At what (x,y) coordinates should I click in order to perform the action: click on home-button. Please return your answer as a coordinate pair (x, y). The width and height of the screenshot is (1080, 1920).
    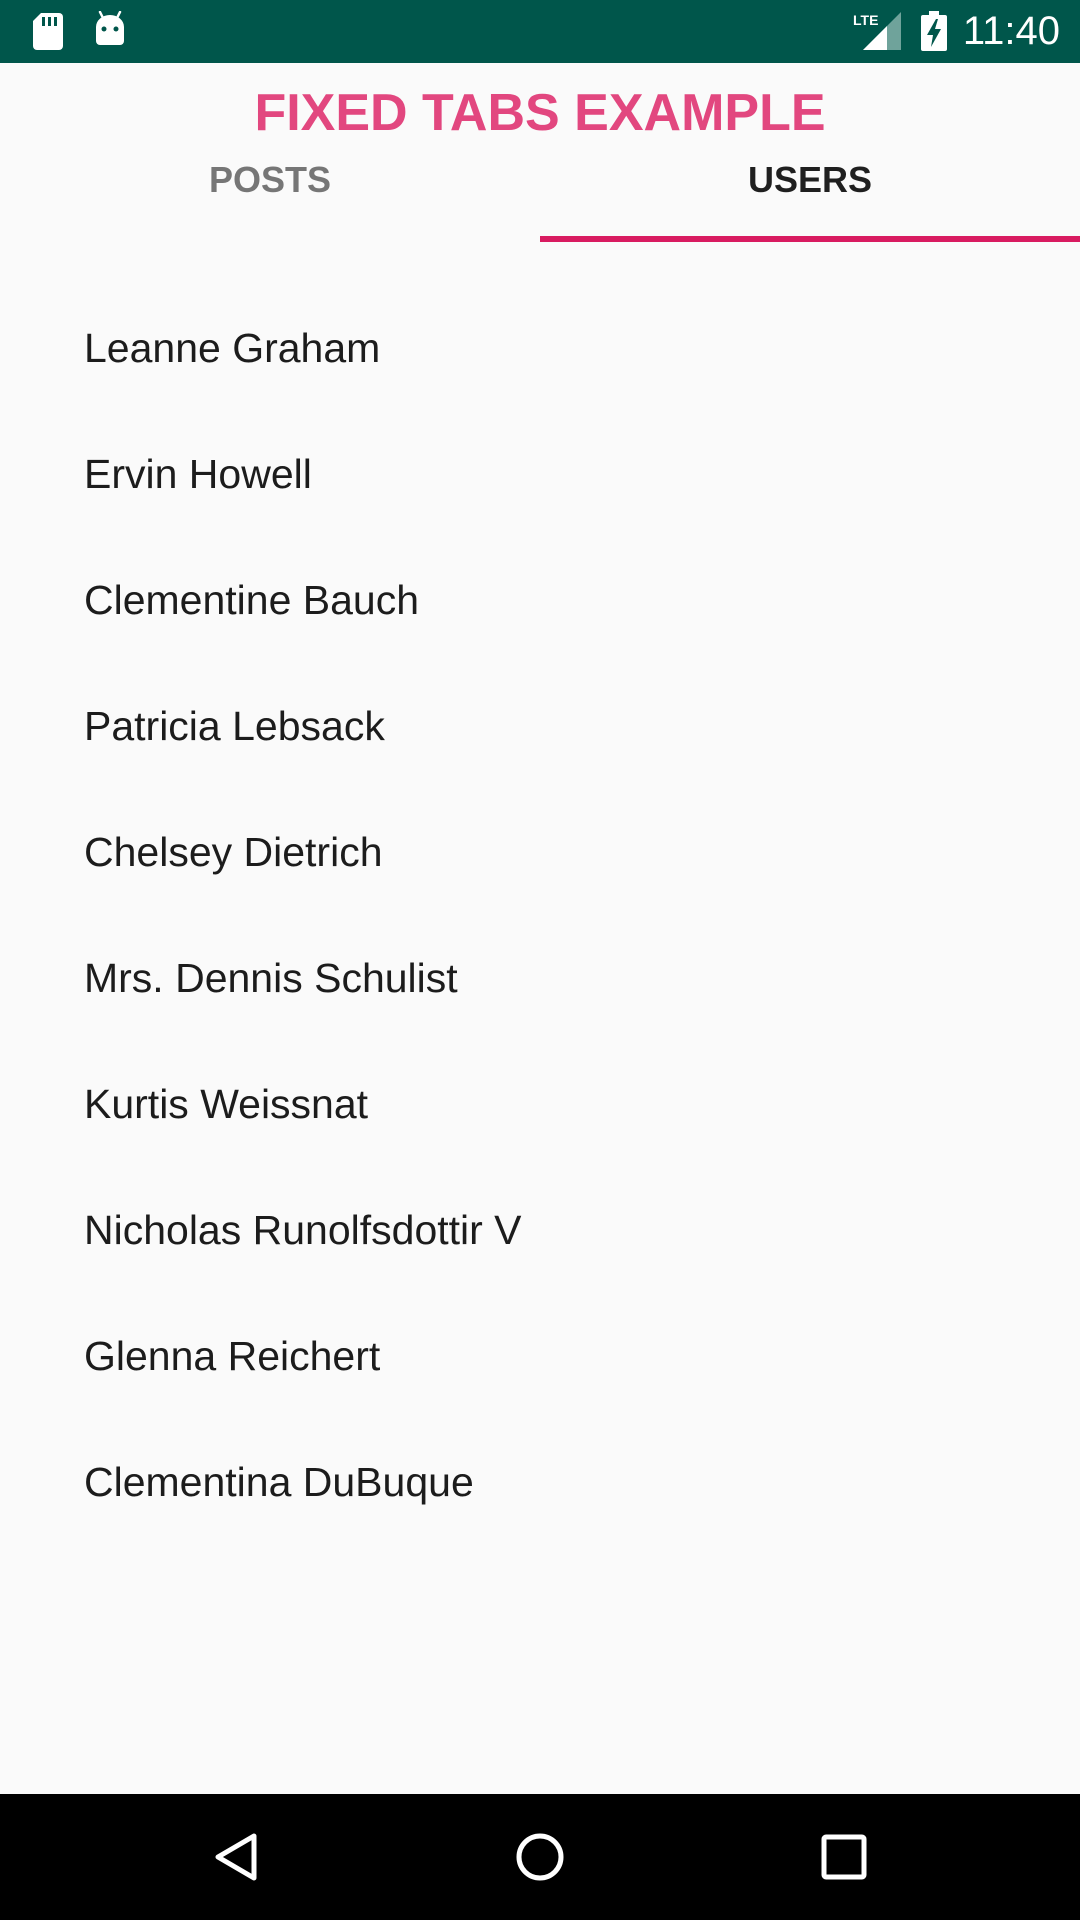
    Looking at the image, I should click on (540, 1857).